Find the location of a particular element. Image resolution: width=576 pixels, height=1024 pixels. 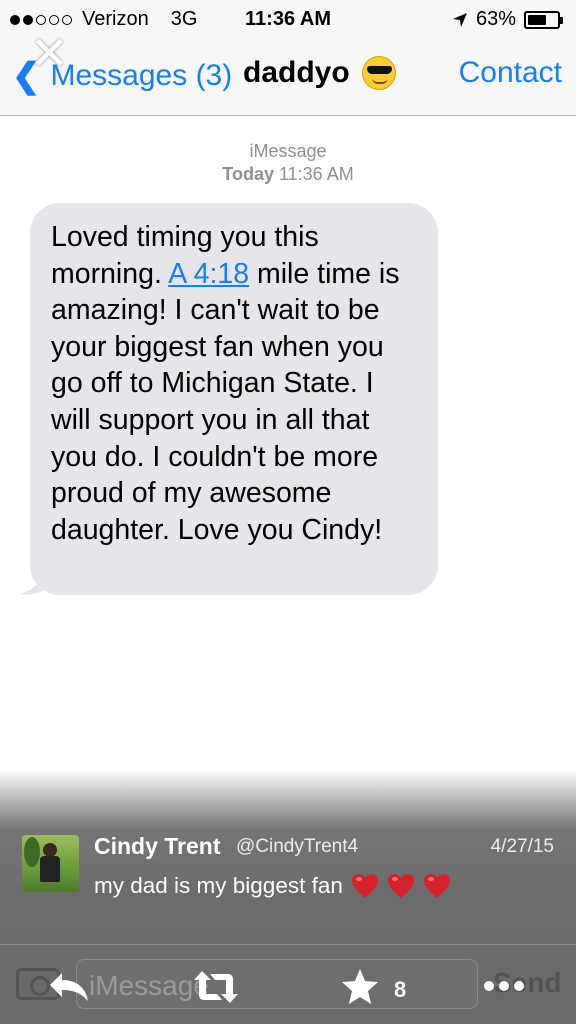

timestamp-day: Today is located at coordinates (248, 174).